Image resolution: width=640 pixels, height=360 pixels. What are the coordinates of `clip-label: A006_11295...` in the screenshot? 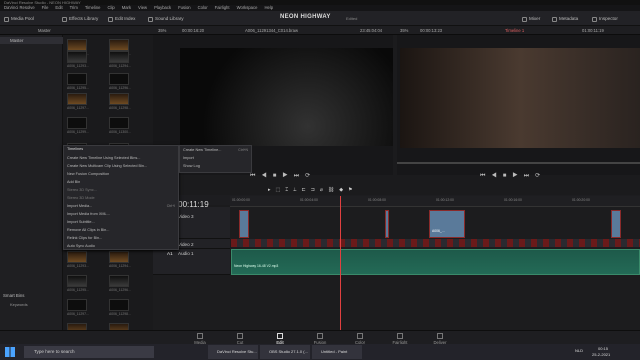 It's located at (78, 290).